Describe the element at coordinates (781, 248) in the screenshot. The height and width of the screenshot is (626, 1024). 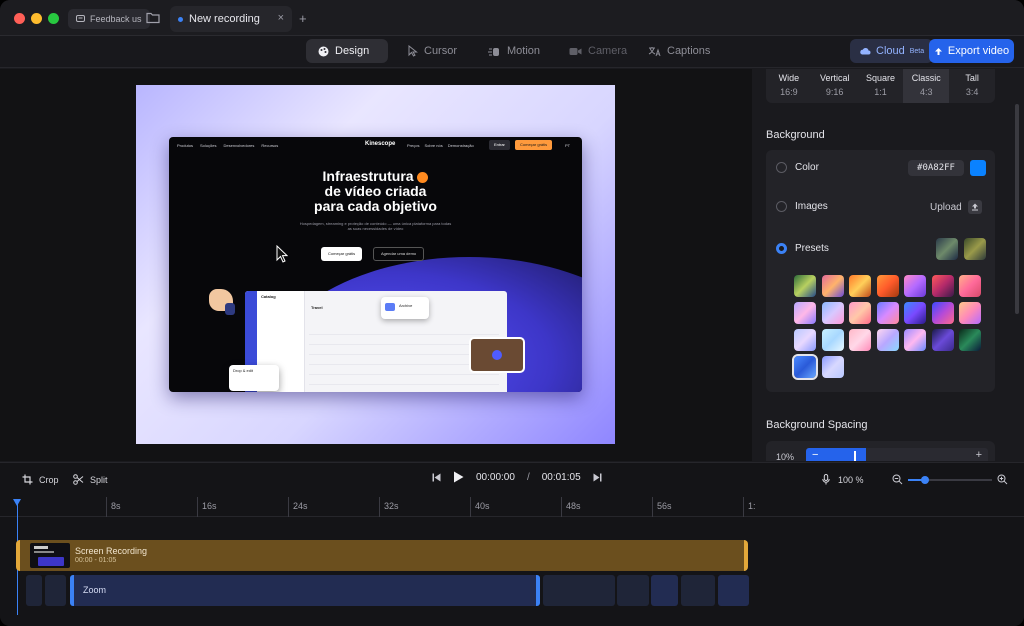
I see `radio-presets` at that location.